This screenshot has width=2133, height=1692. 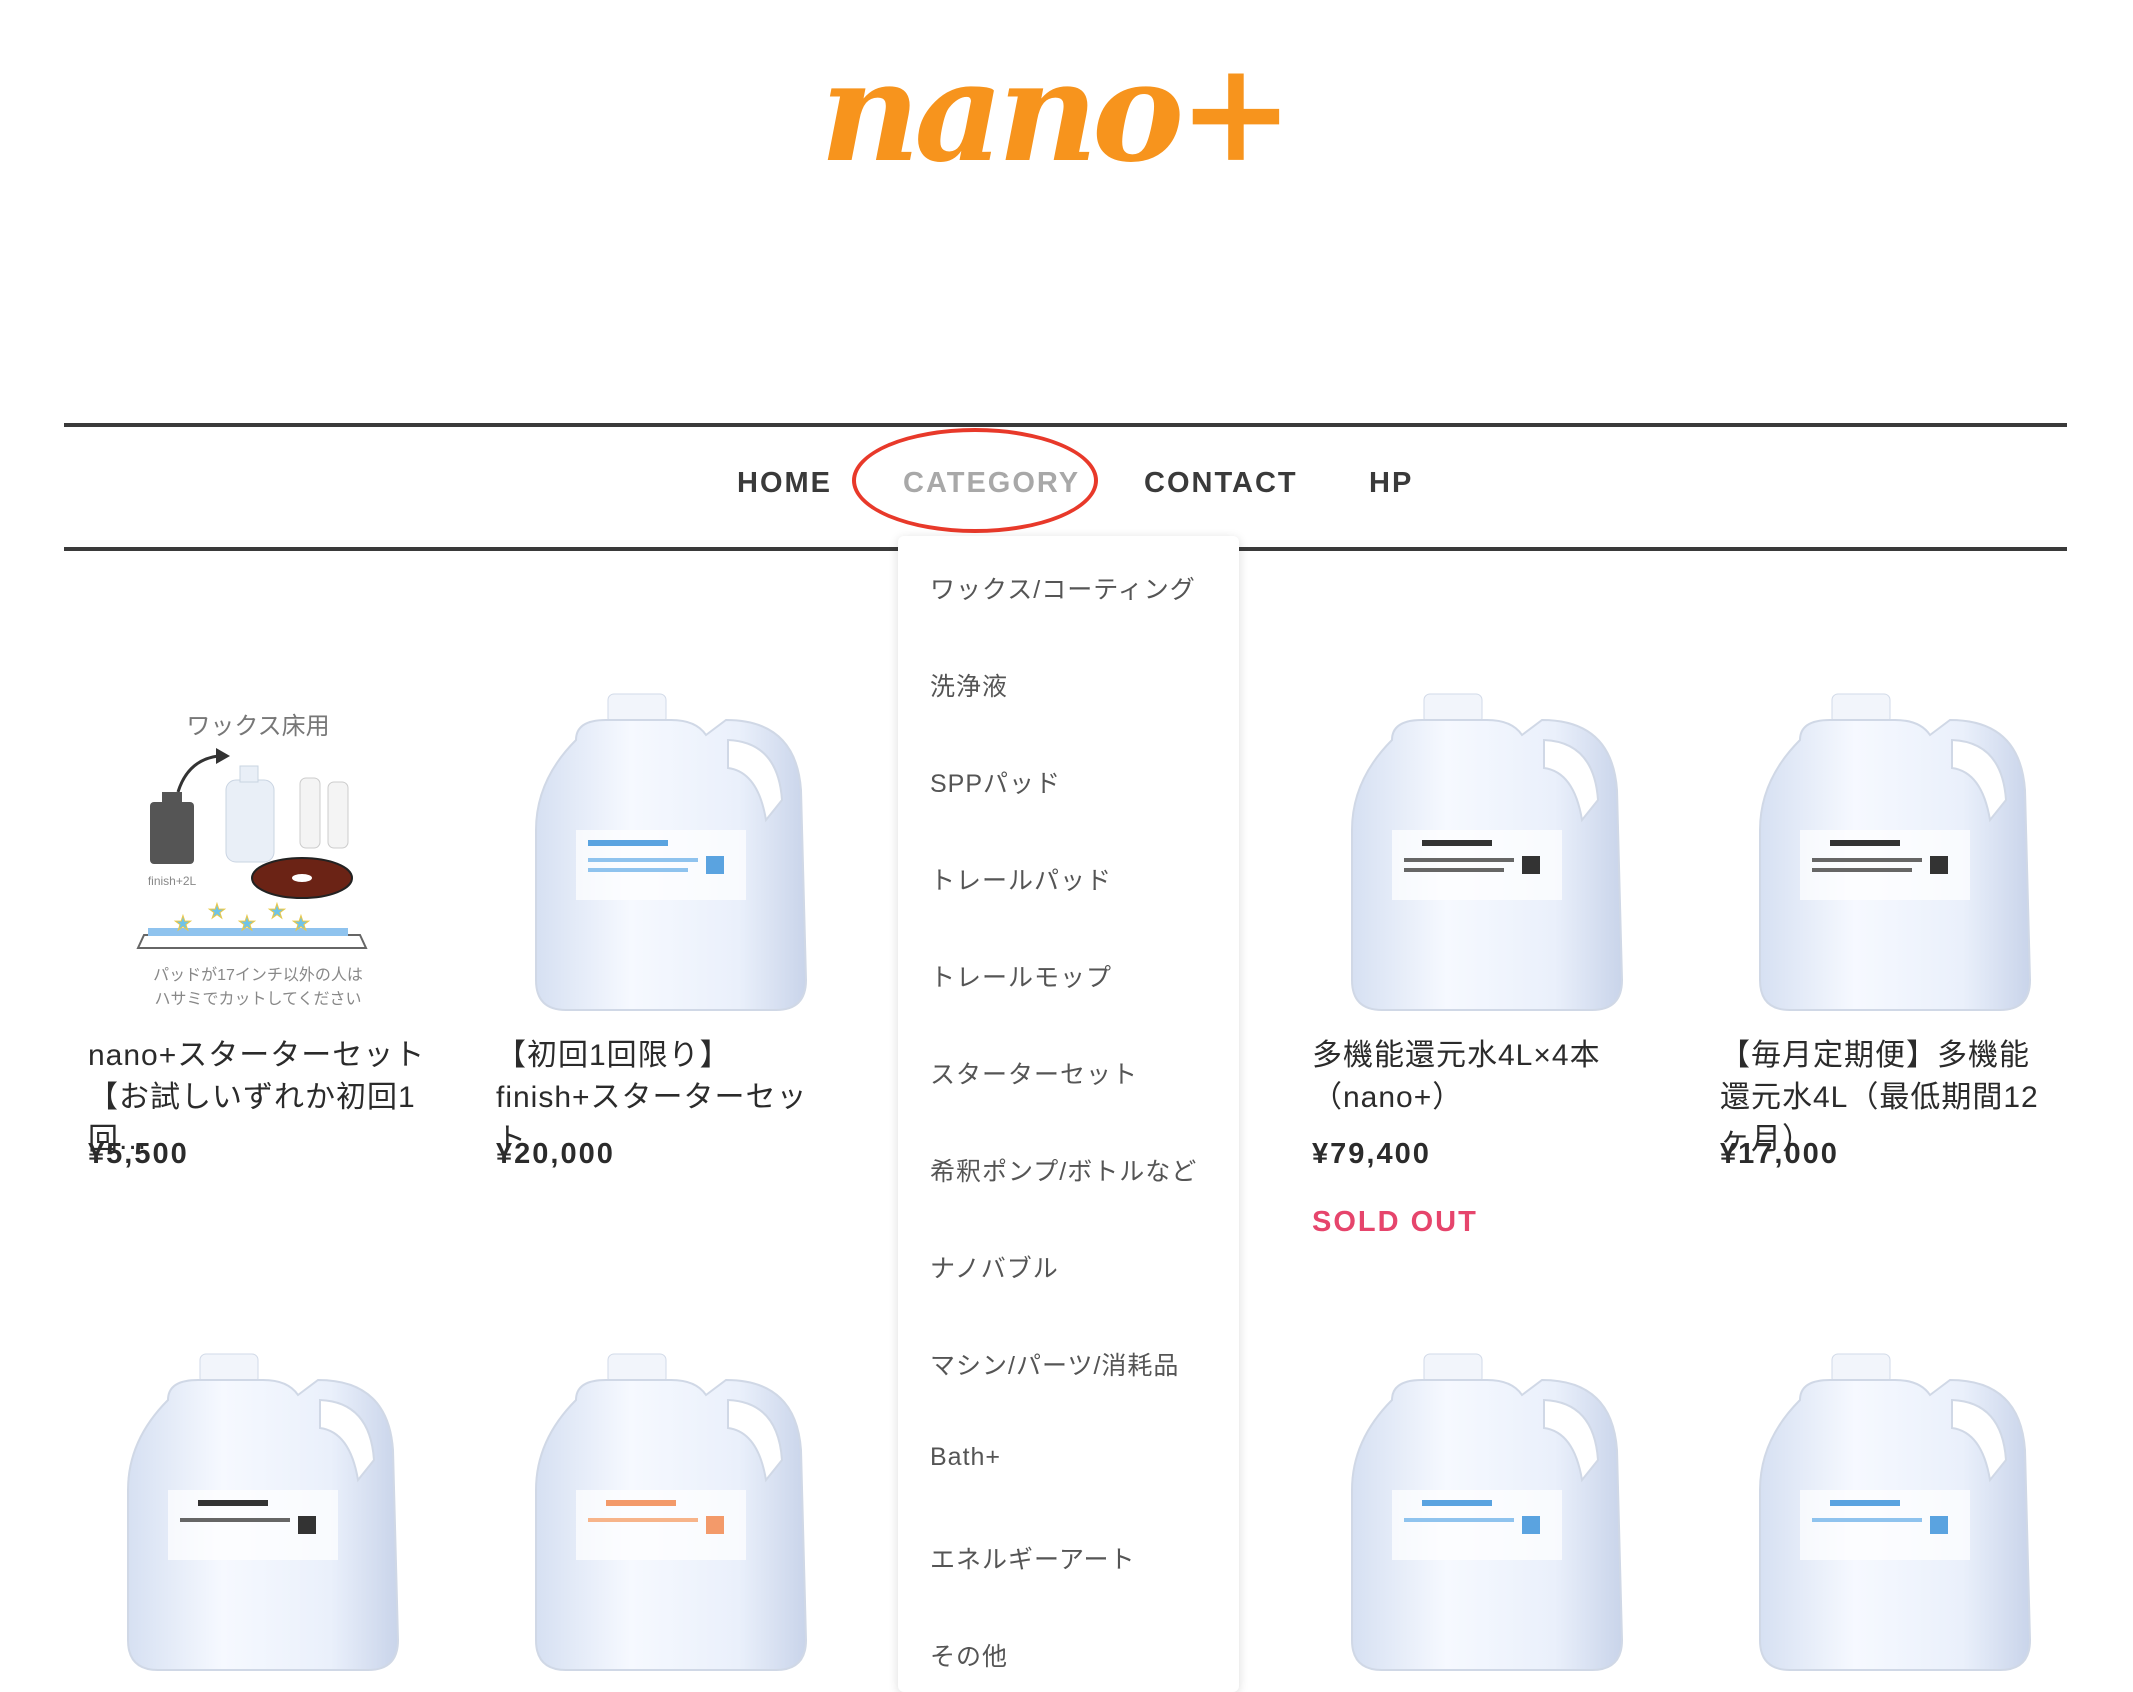 I want to click on category-item-spp-pad: SPPパッド, so click(x=995, y=782).